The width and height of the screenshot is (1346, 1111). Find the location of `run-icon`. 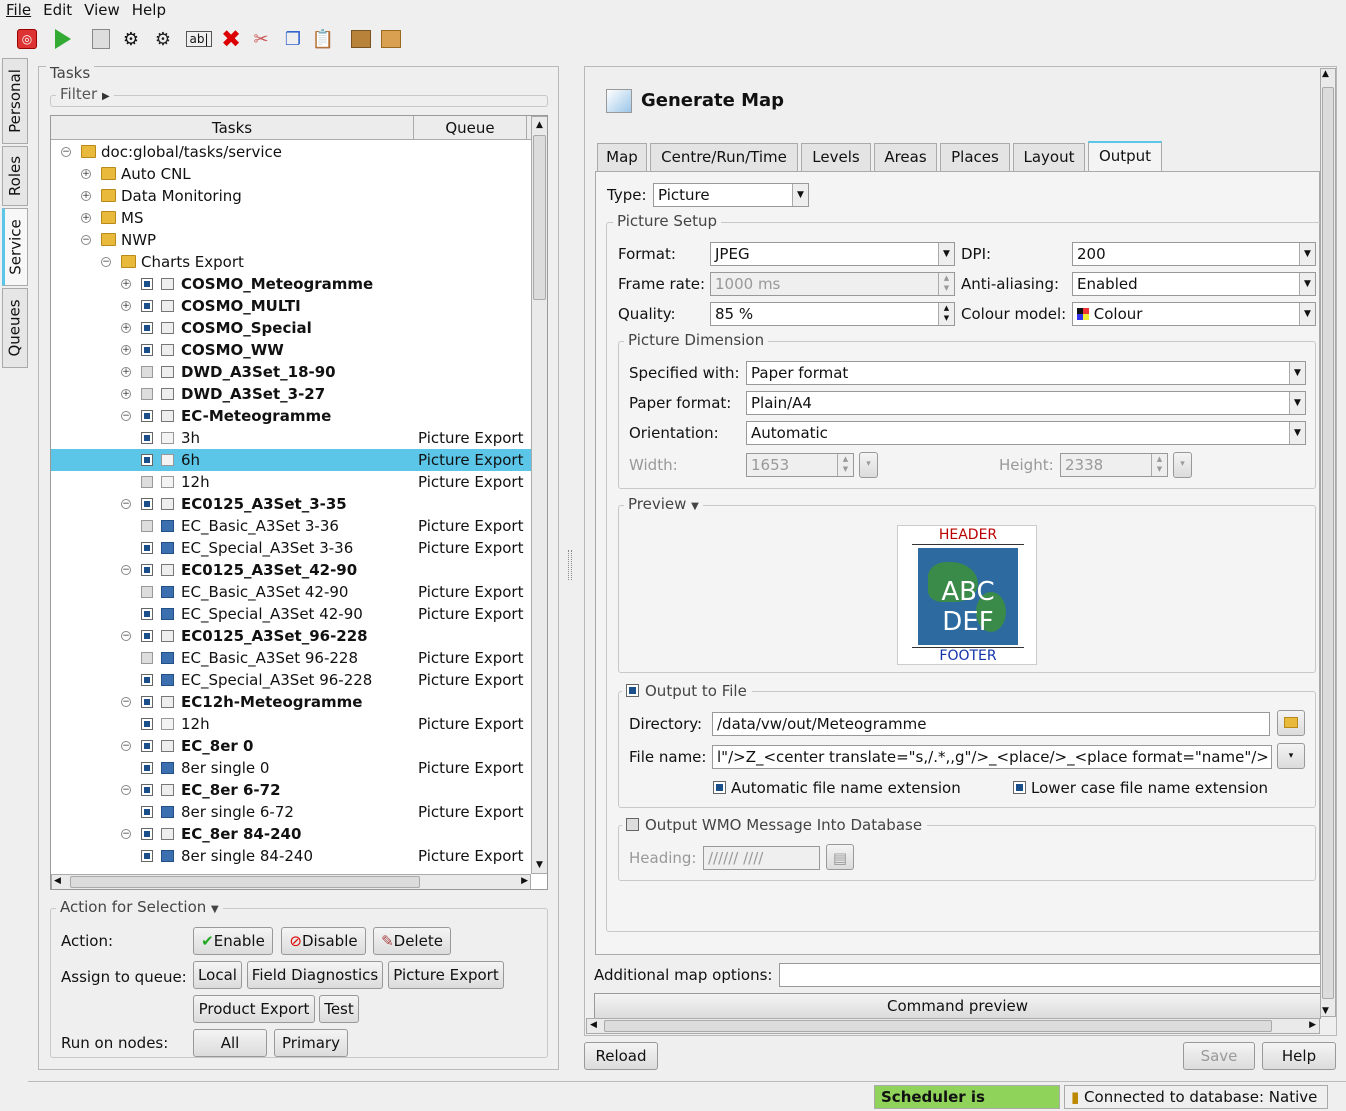

run-icon is located at coordinates (63, 39).